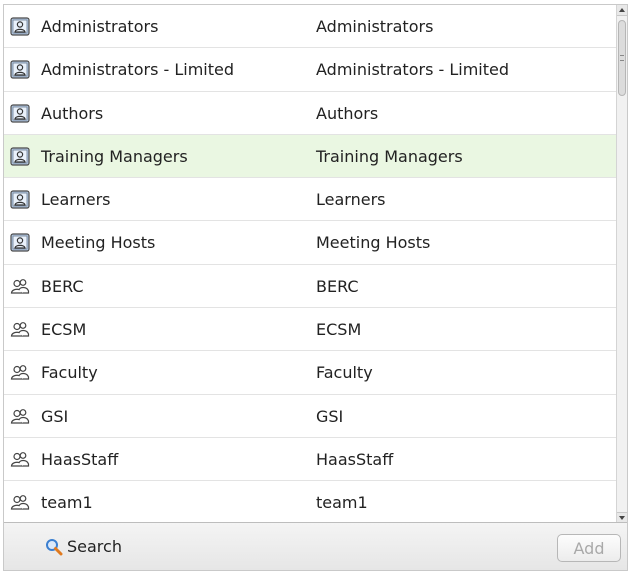  I want to click on group-name: GSI, so click(55, 416).